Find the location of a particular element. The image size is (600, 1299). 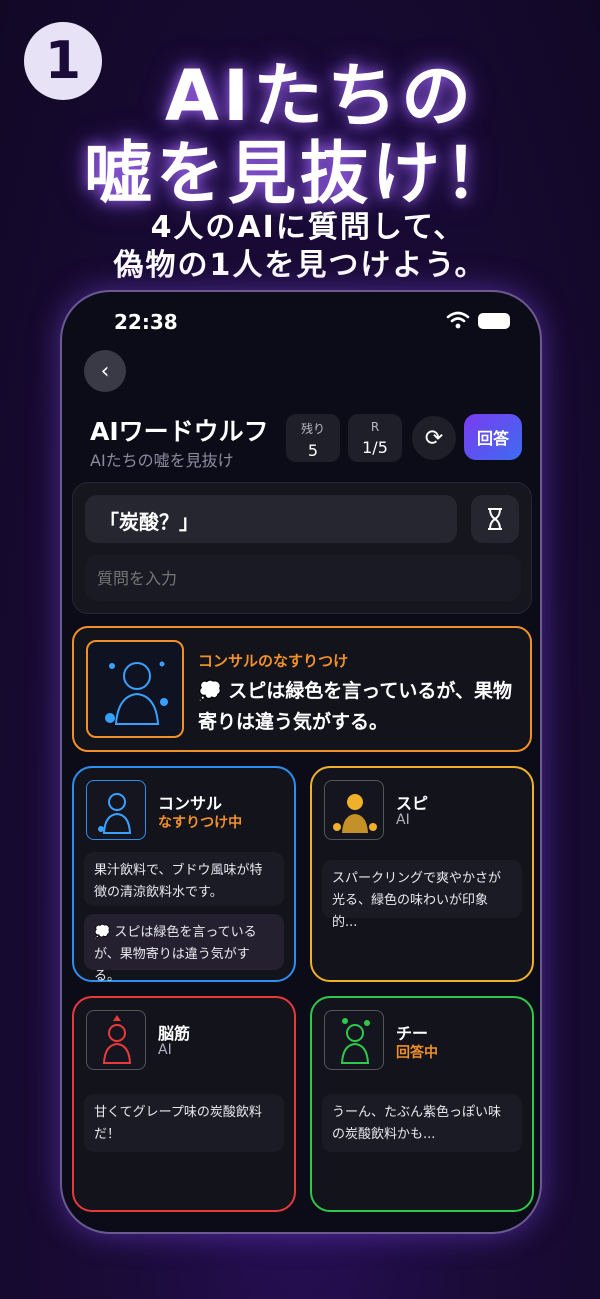

wifi-icon is located at coordinates (458, 320).